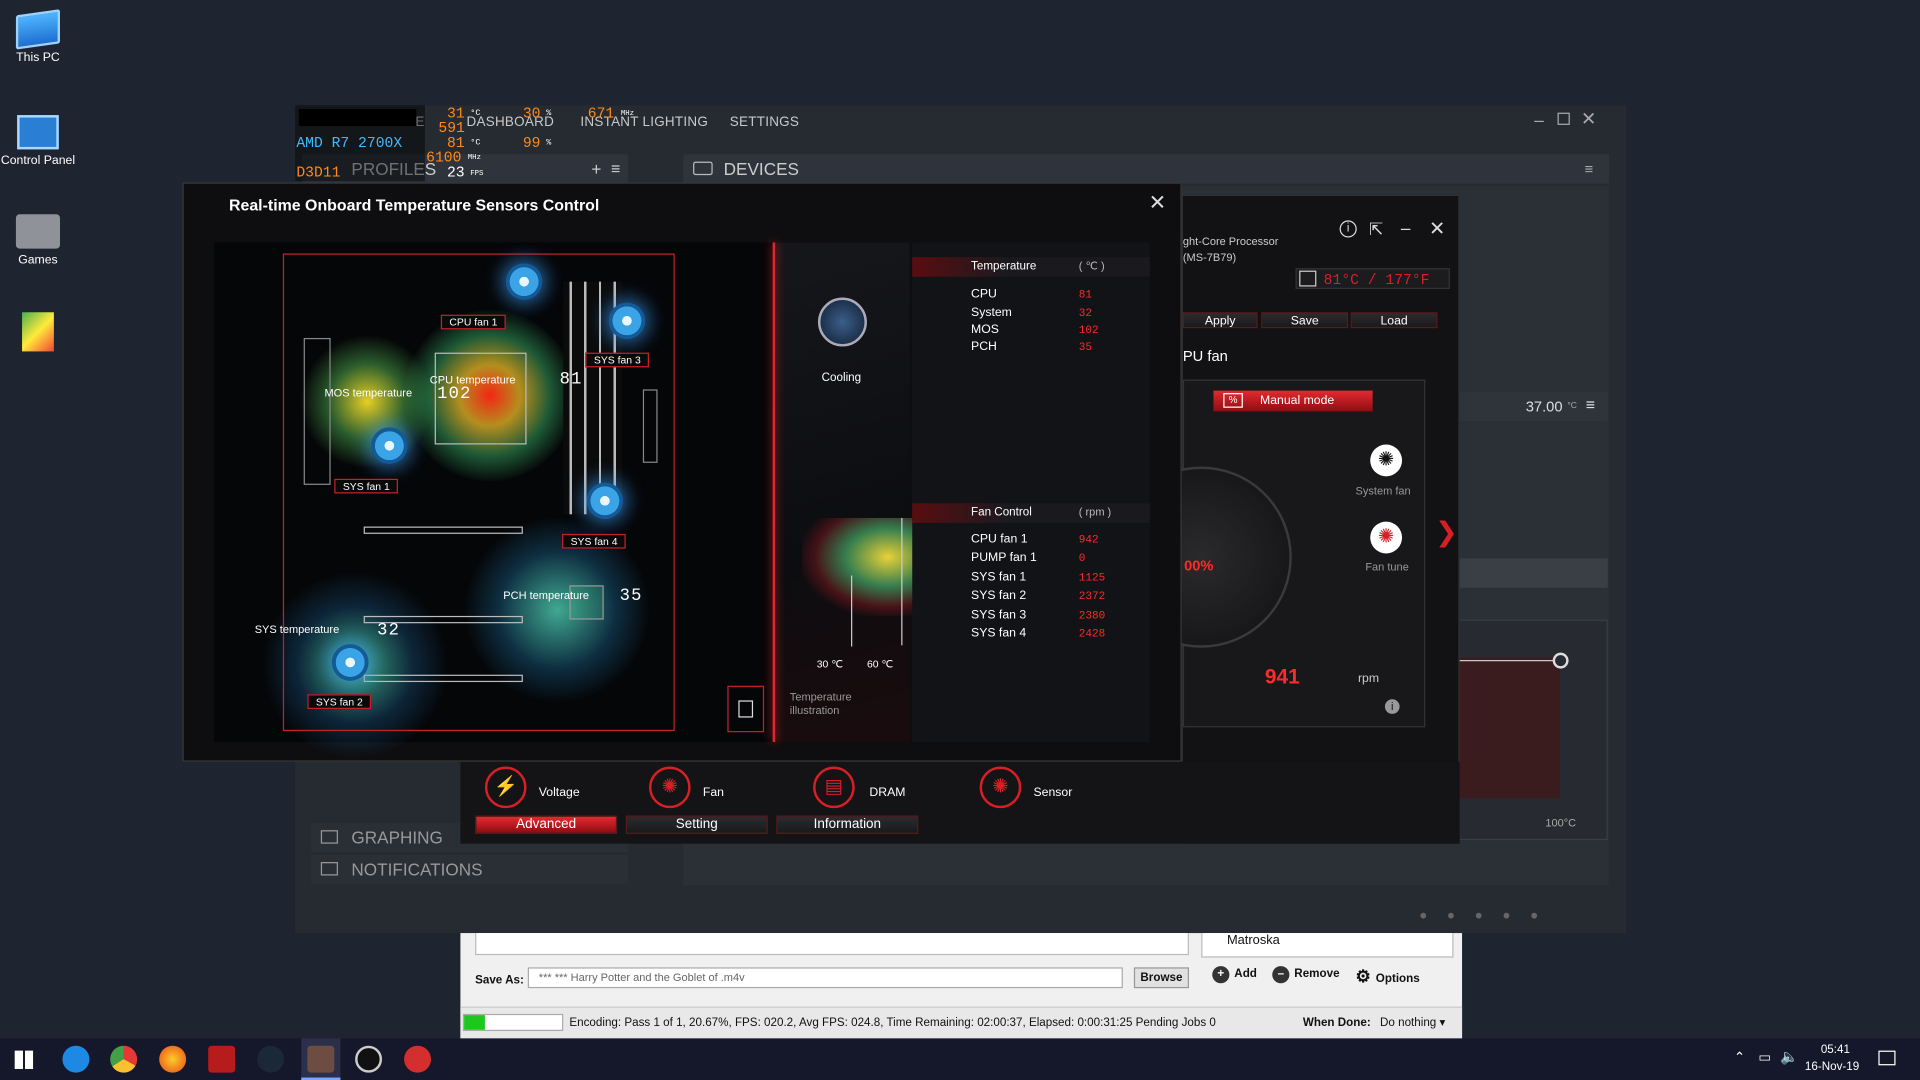  What do you see at coordinates (774, 492) in the screenshot?
I see `legend-border` at bounding box center [774, 492].